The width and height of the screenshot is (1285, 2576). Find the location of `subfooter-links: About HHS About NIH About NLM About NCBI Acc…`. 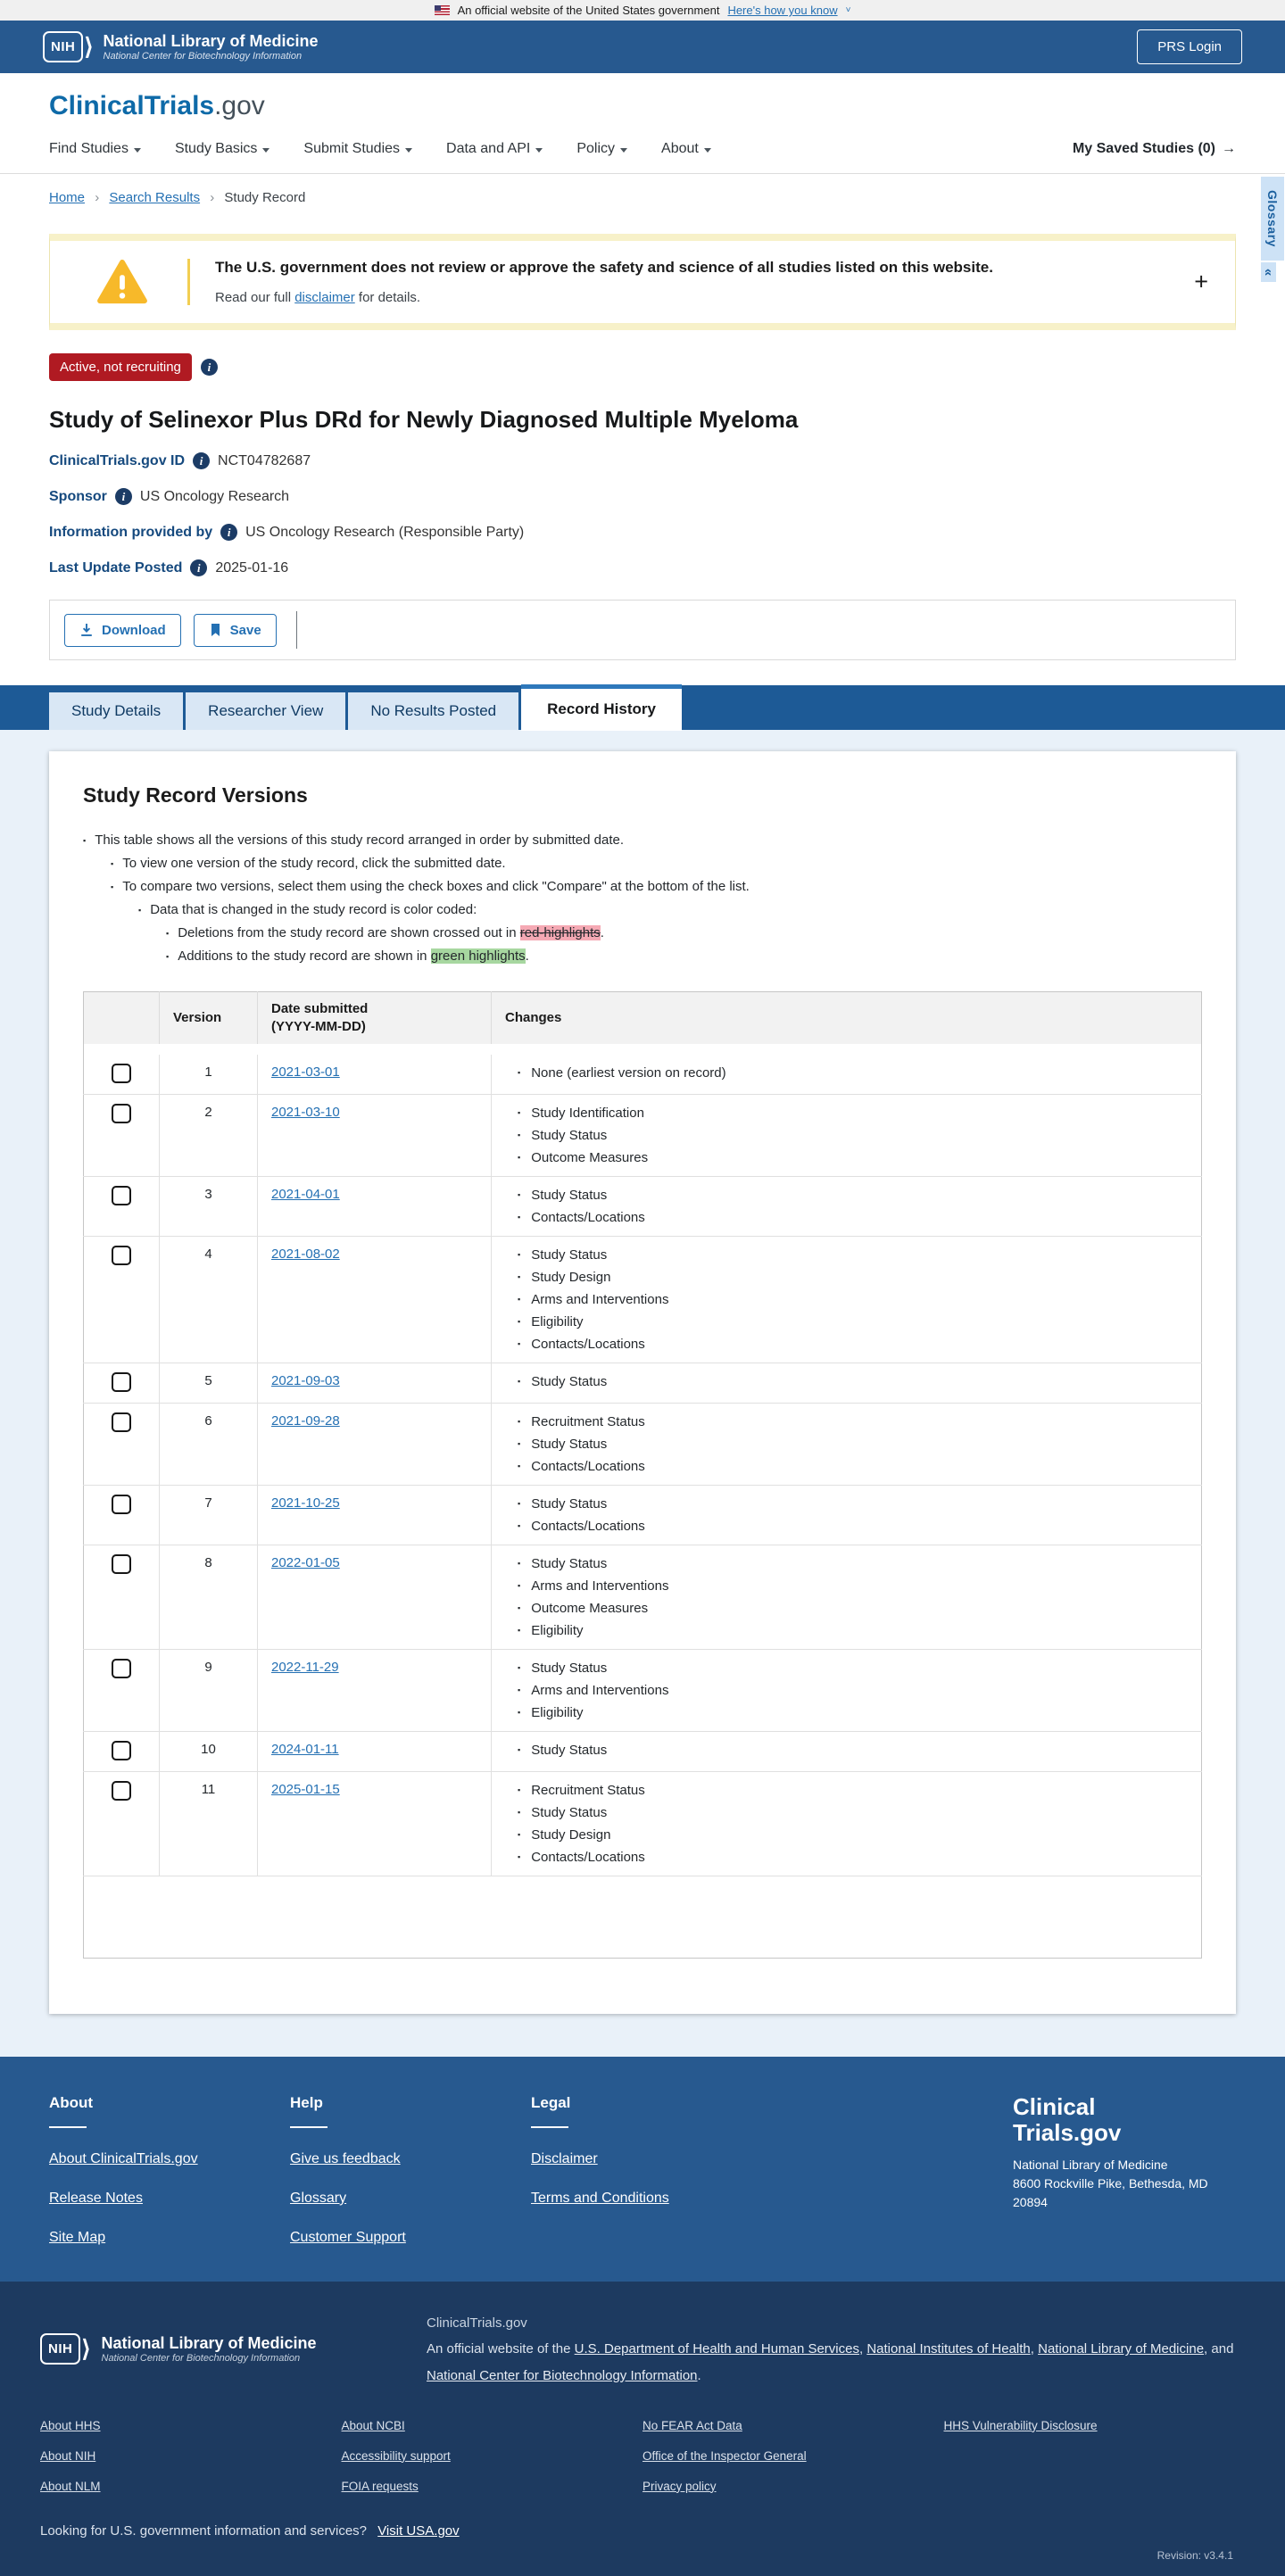

subfooter-links: About HHS About NIH About NLM About NCBI Acc… is located at coordinates (642, 2456).